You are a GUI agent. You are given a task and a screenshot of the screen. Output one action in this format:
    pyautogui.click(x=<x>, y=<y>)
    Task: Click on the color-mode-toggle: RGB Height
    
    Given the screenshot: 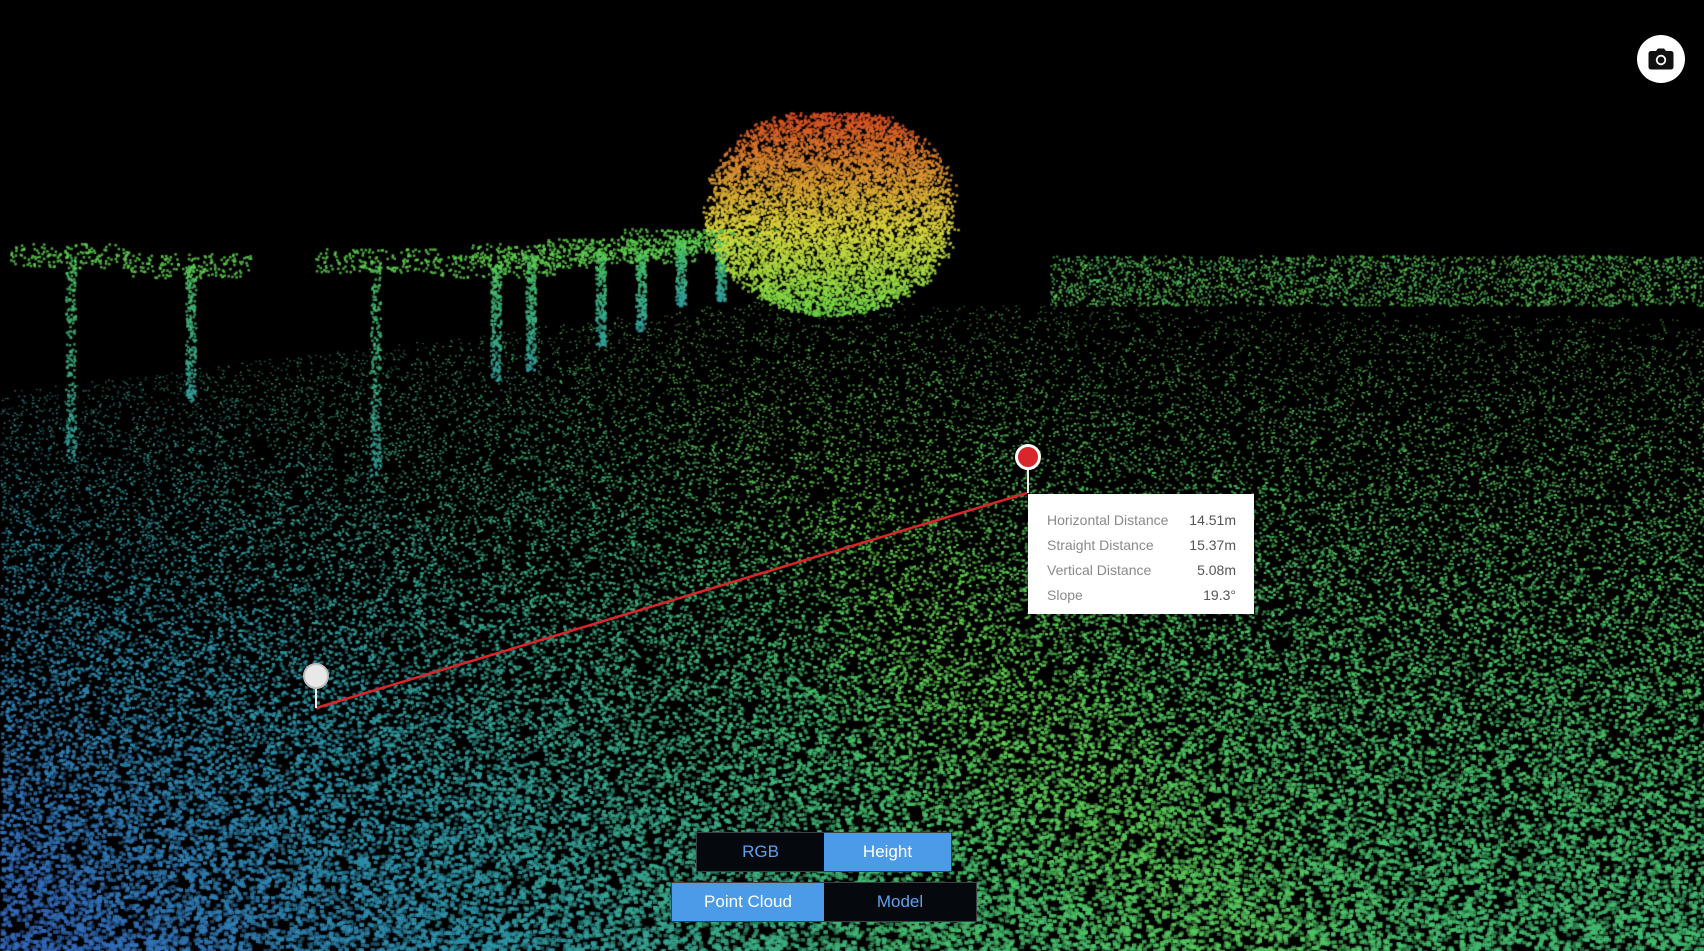 What is the action you would take?
    pyautogui.click(x=824, y=852)
    